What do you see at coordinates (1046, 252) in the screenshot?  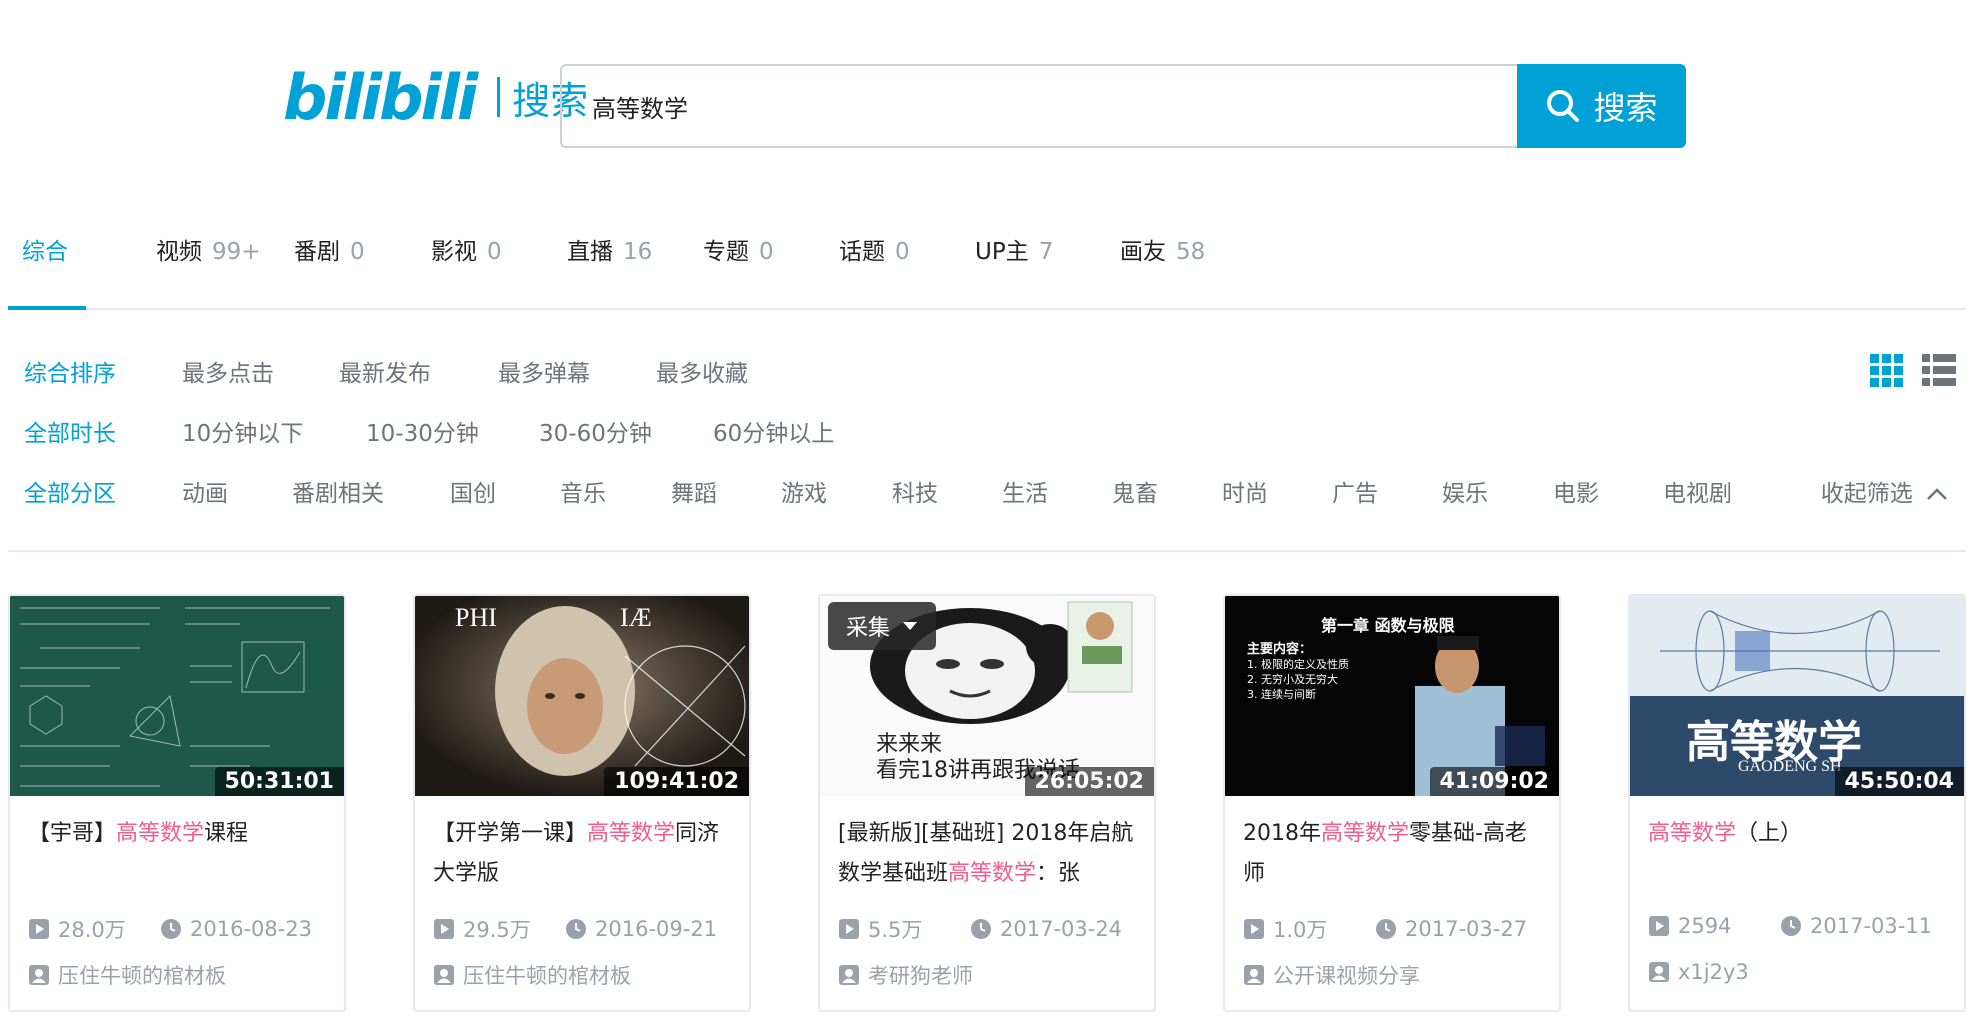 I see `tab-count: 7` at bounding box center [1046, 252].